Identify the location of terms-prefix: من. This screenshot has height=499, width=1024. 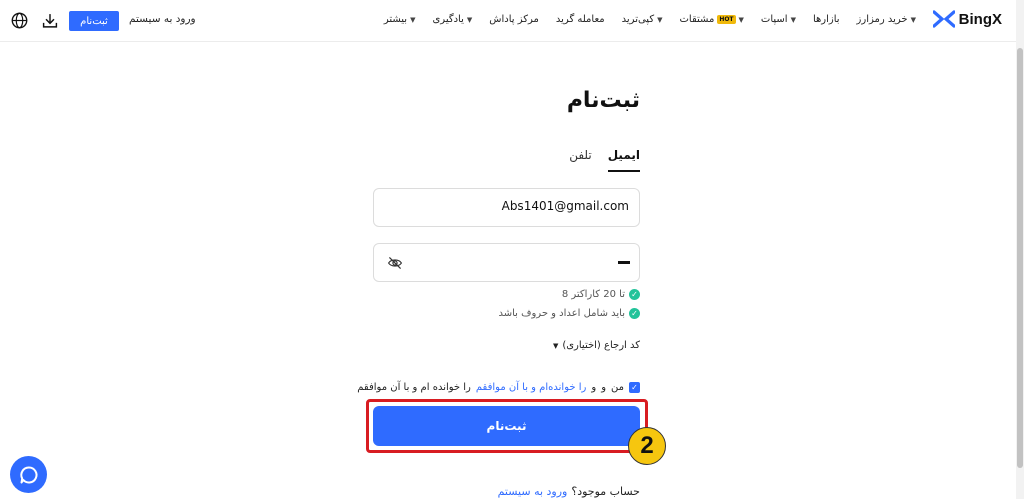
(617, 387).